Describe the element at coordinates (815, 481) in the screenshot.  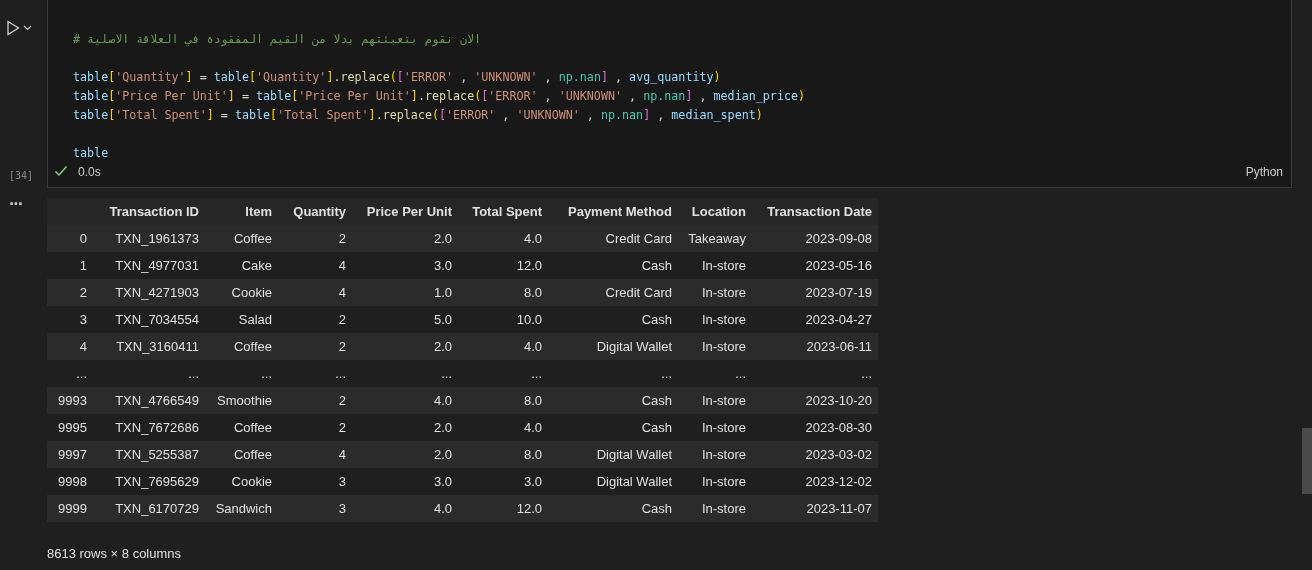
I see `table-cell: 2023-12-02` at that location.